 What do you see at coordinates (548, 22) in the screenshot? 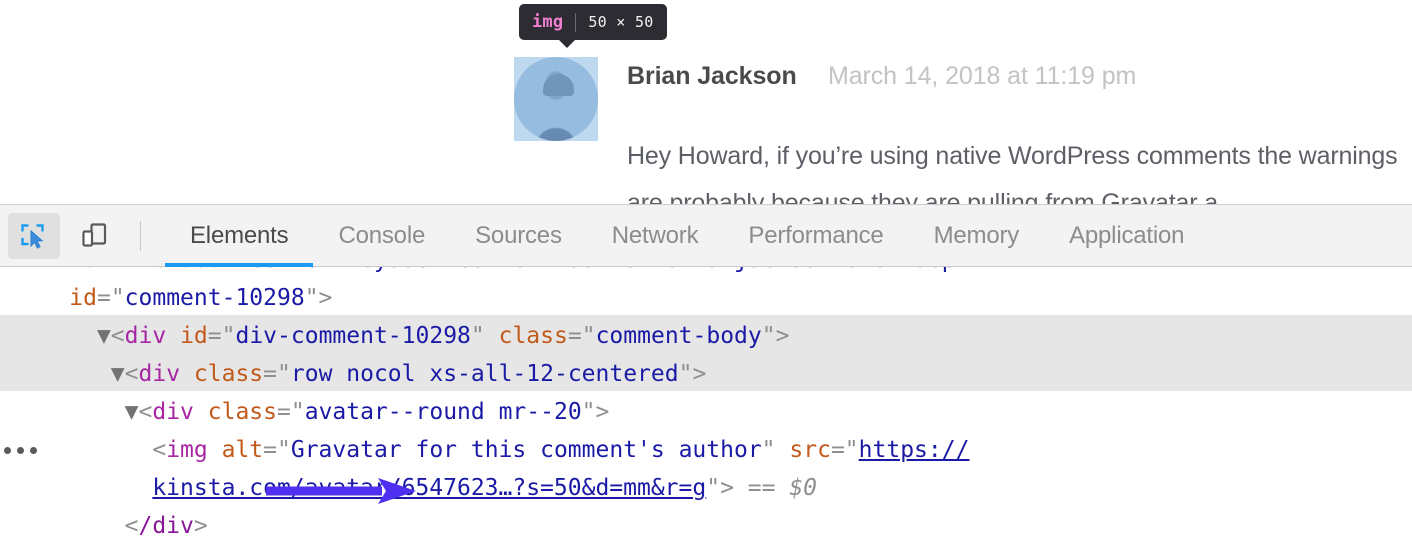
I see `tooltip-tag-name: img` at bounding box center [548, 22].